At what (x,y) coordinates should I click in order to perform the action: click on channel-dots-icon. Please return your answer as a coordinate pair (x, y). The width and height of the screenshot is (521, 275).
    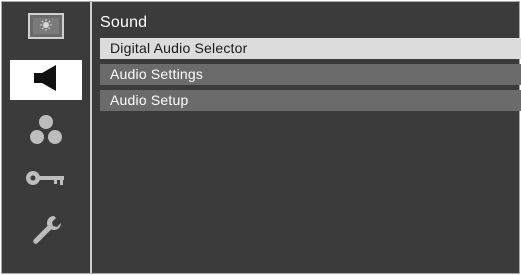
    Looking at the image, I should click on (46, 132).